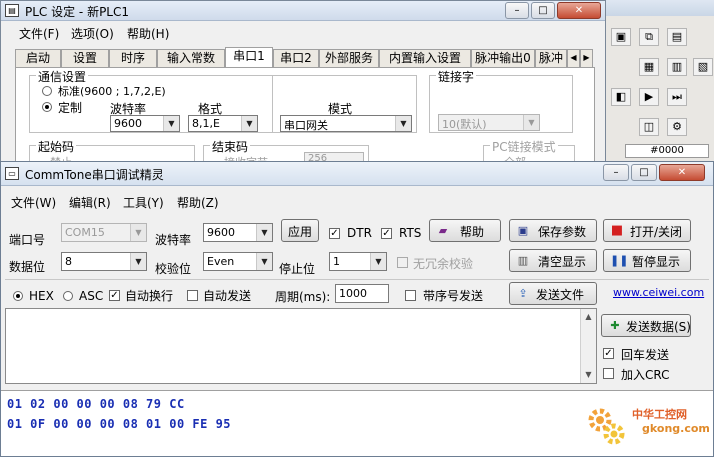 This screenshot has height=457, width=714. I want to click on asc-radio, so click(68, 296).